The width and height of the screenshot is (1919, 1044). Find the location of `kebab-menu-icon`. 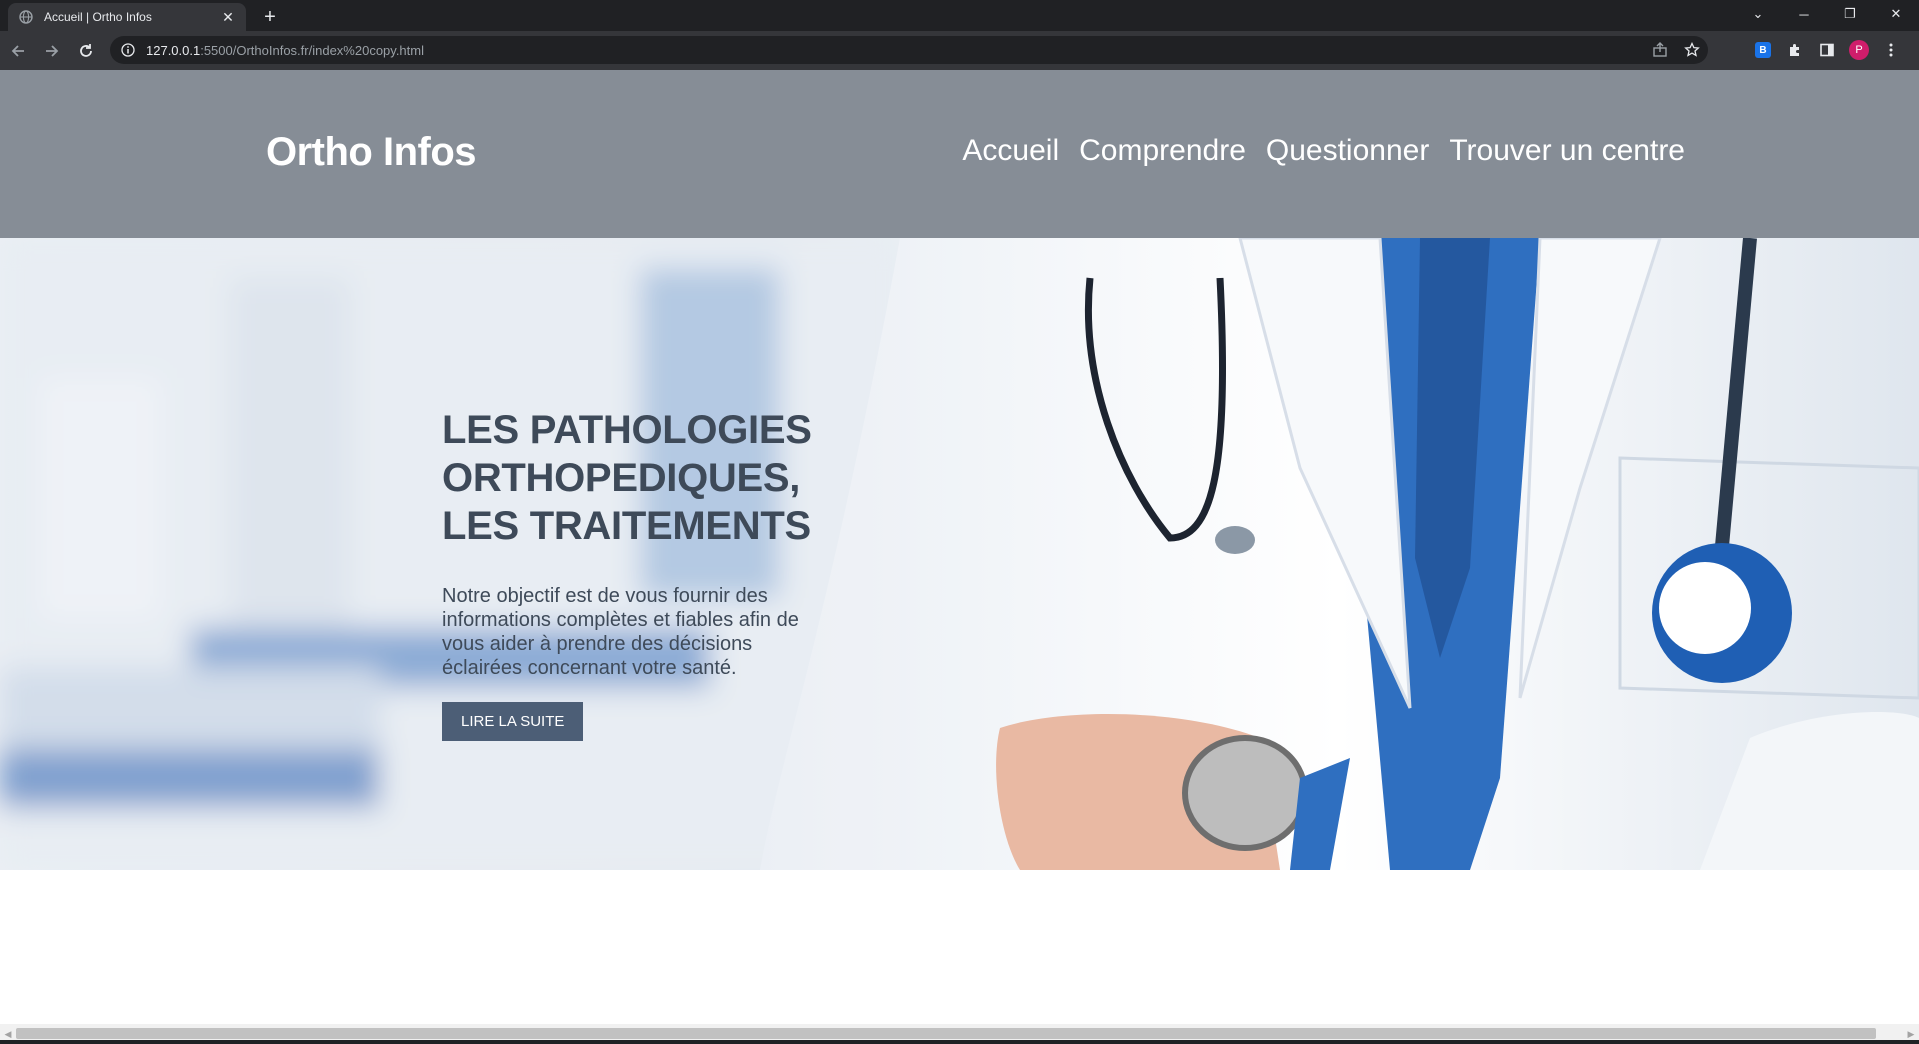

kebab-menu-icon is located at coordinates (1891, 50).